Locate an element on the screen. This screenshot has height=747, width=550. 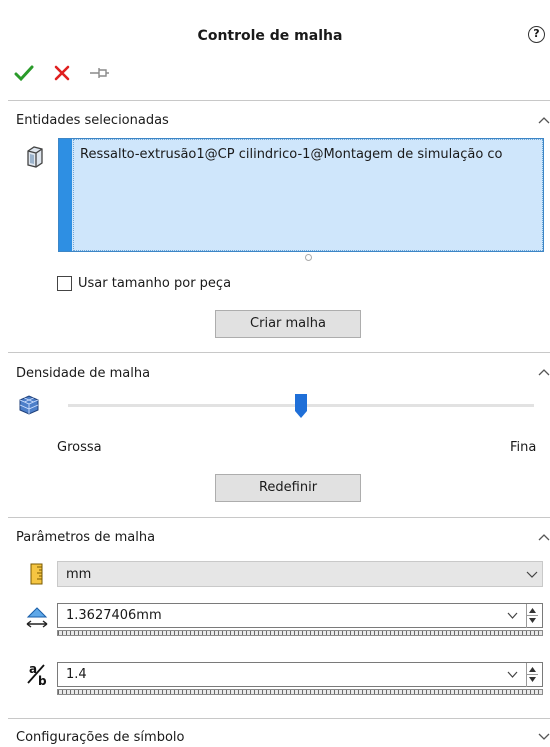
ratio-thumbwheel is located at coordinates (300, 692).